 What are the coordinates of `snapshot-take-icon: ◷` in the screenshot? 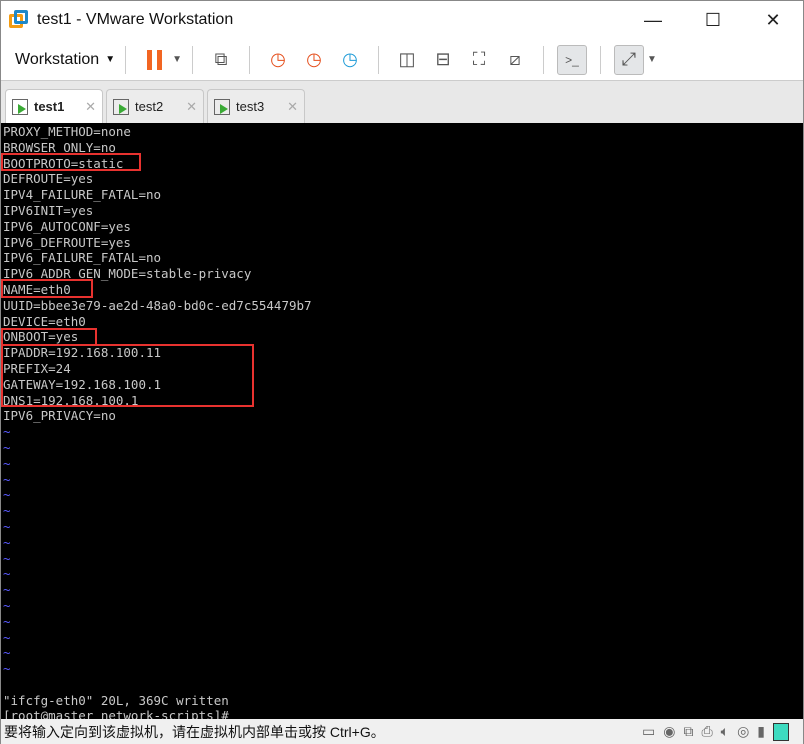 It's located at (278, 59).